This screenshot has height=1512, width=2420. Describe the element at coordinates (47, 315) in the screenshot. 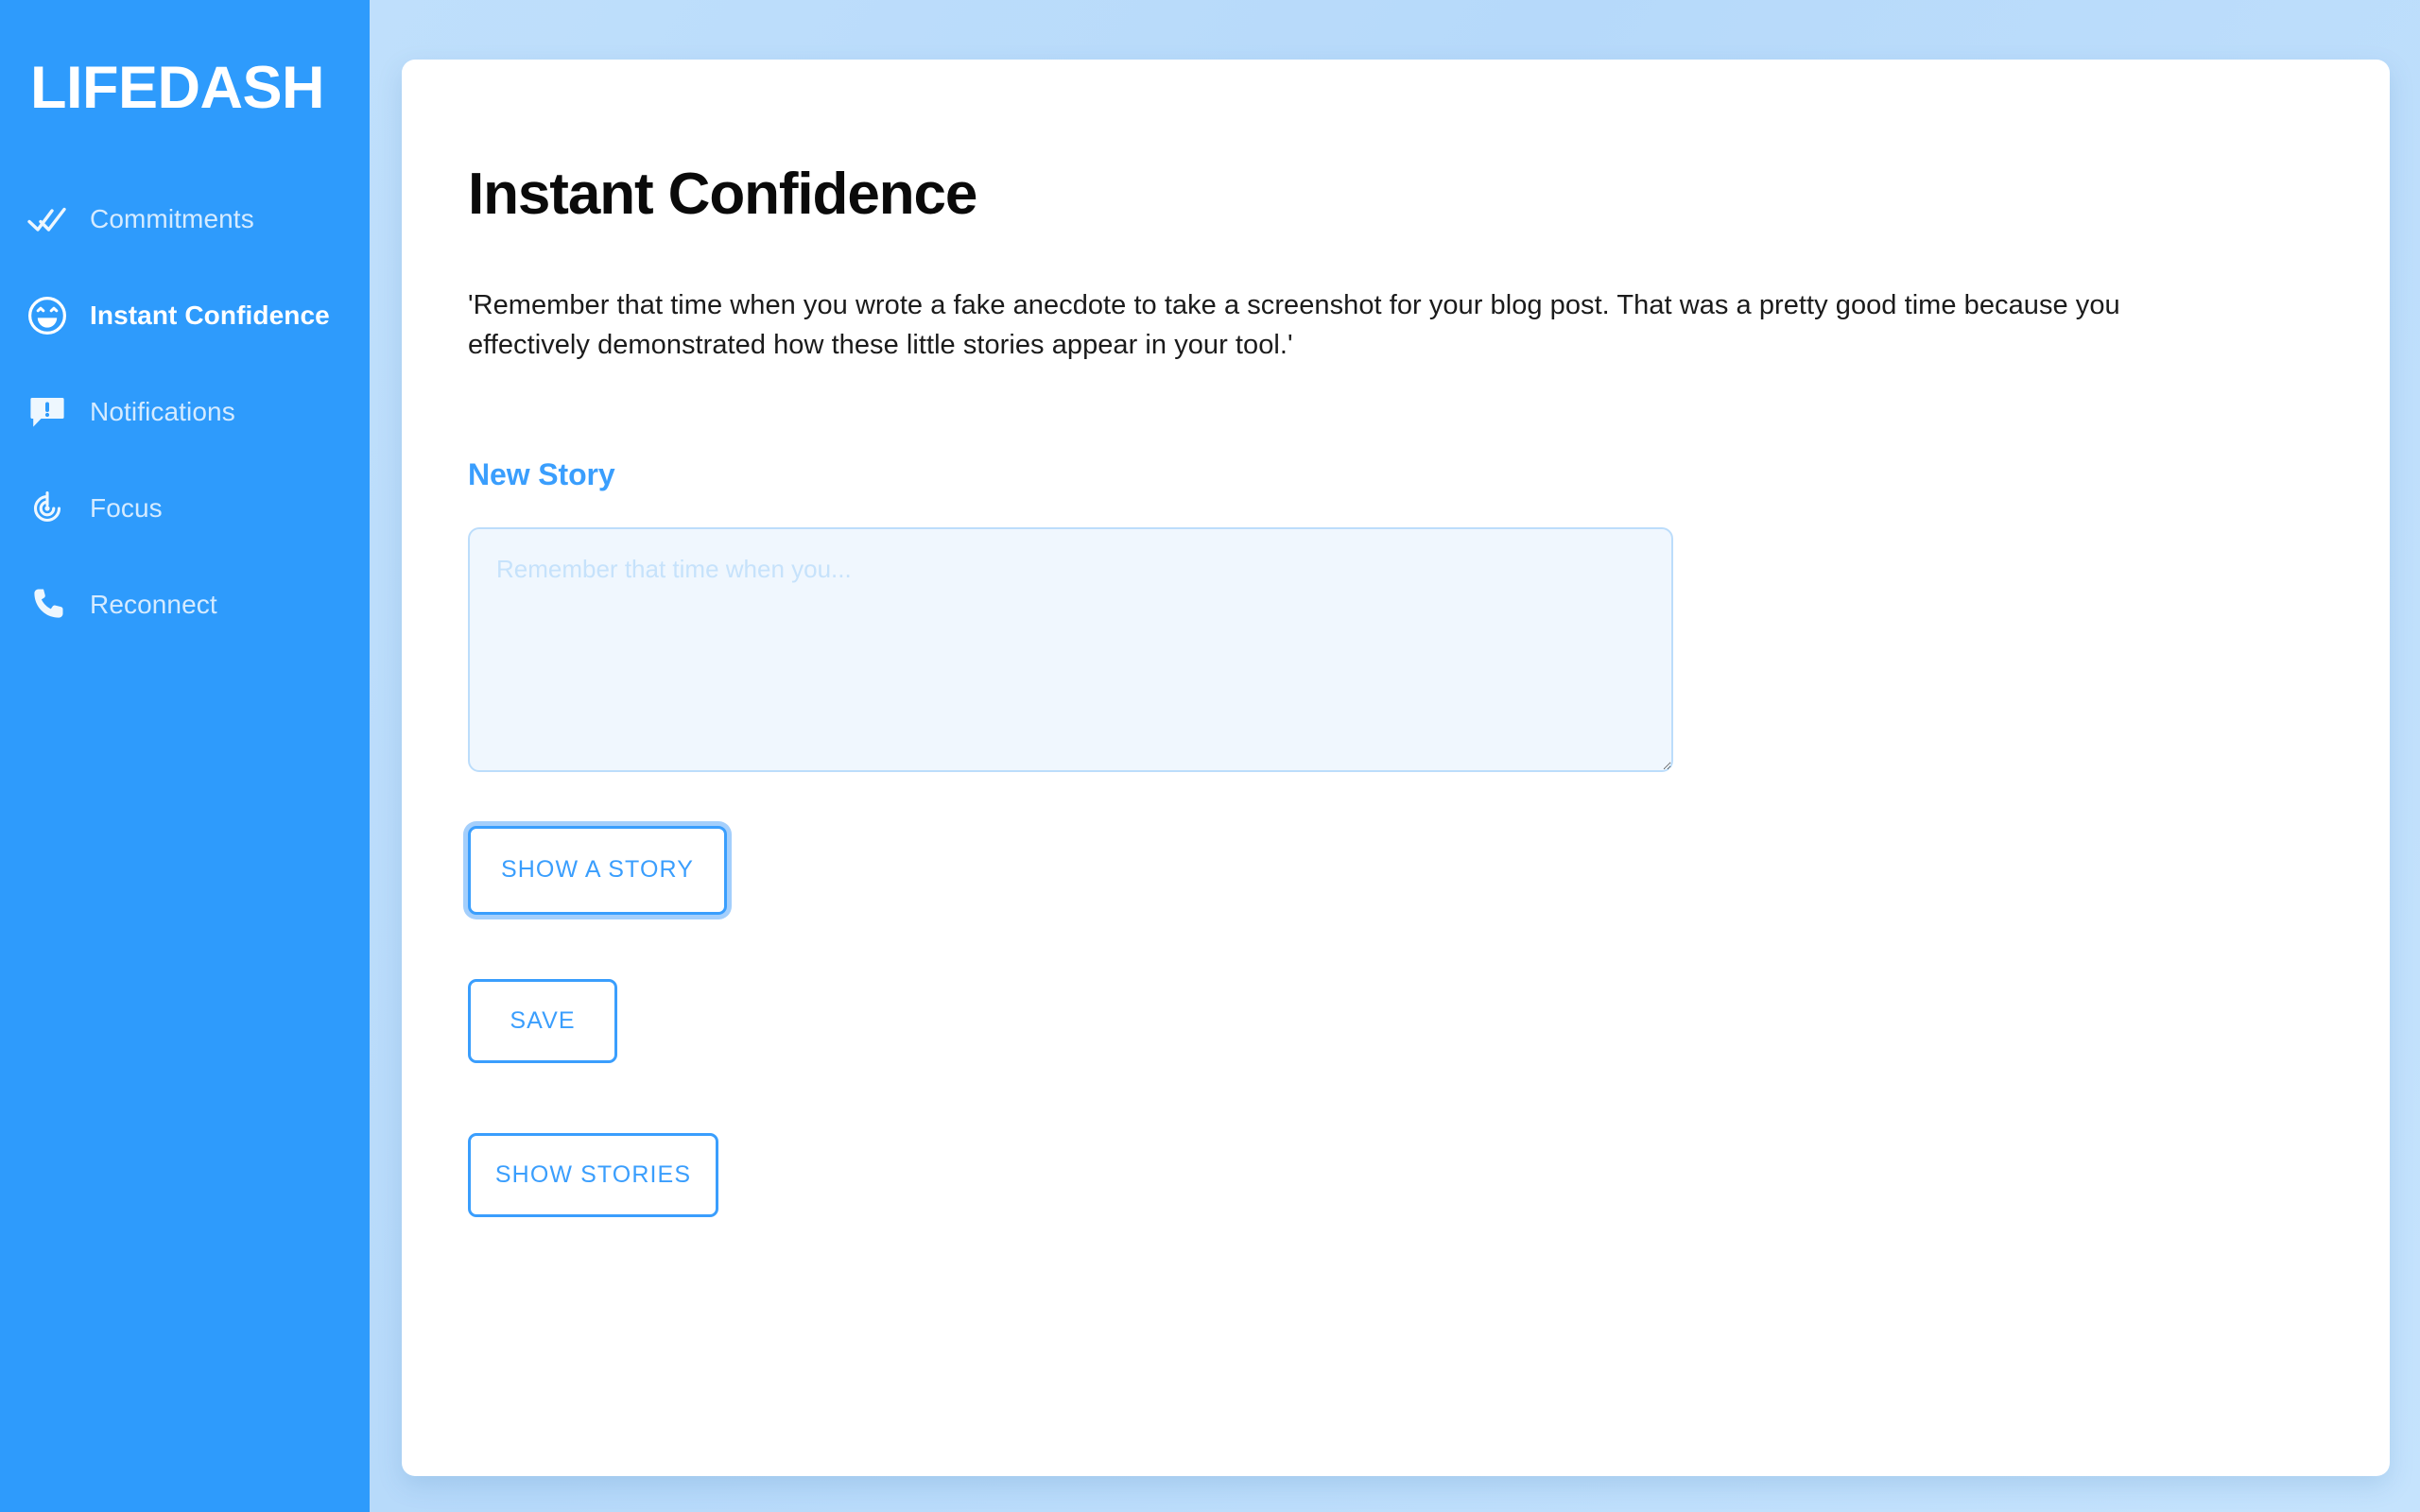

I see `smiley-face-icon` at that location.